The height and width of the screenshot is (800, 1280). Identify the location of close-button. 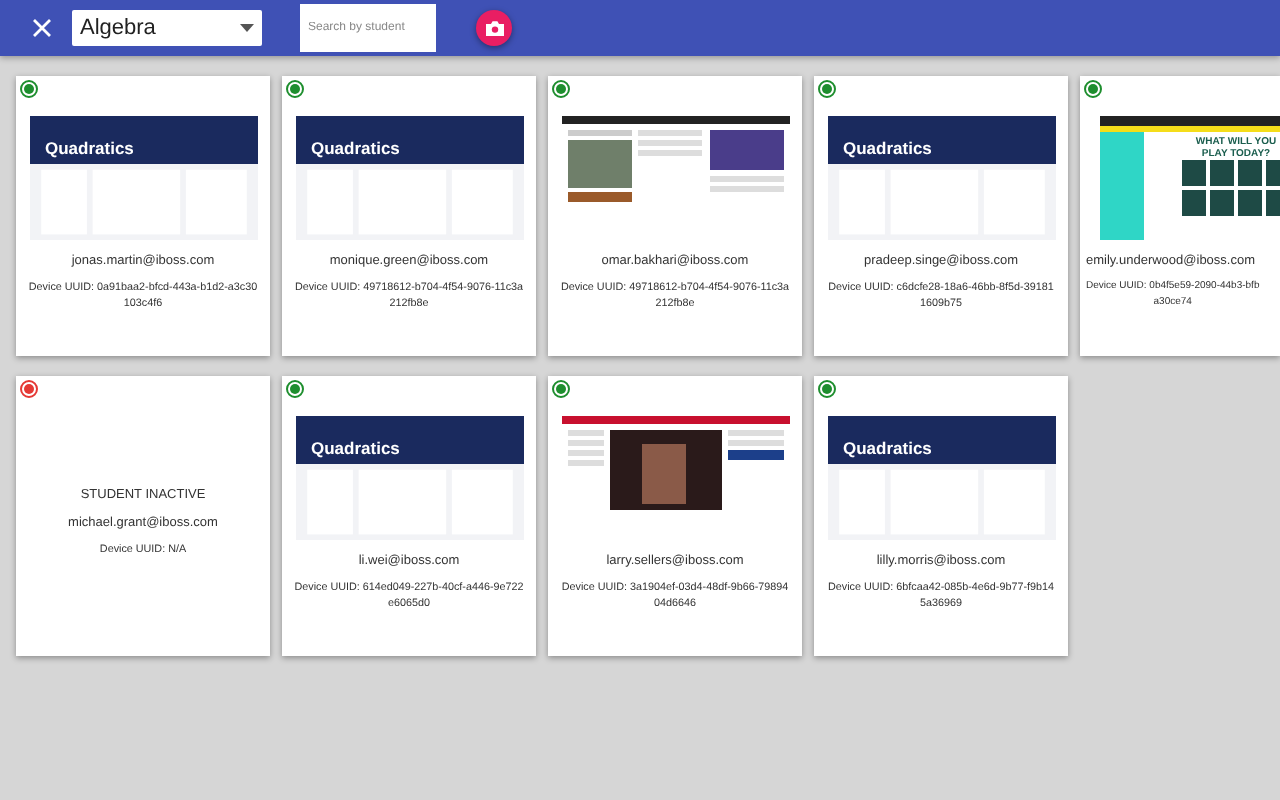
(42, 28).